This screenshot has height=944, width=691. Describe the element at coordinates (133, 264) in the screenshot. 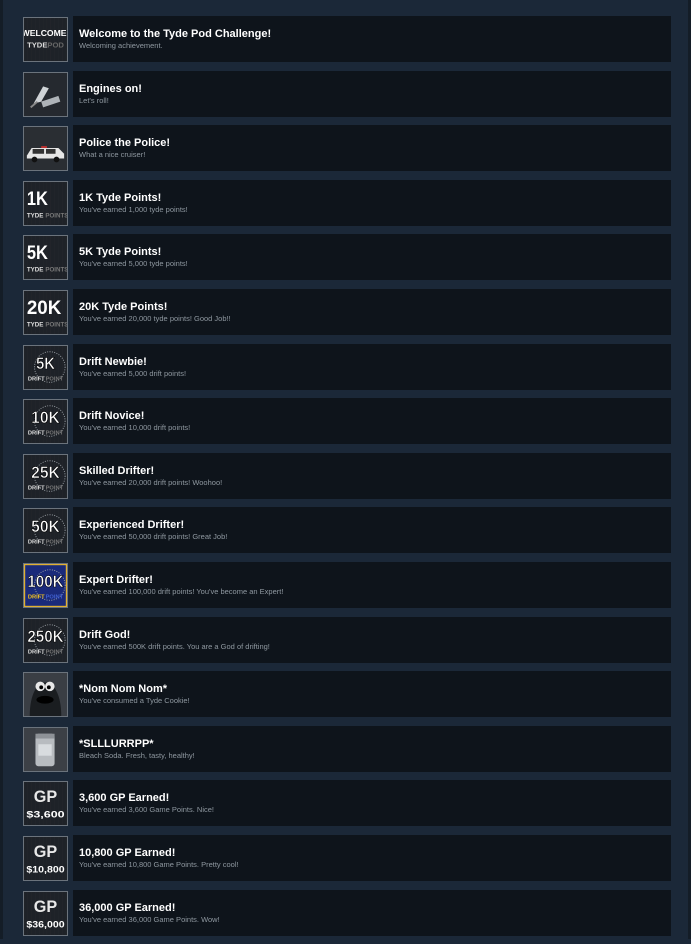

I see `achievement-description: You've earned 5,000 tyde points!` at that location.